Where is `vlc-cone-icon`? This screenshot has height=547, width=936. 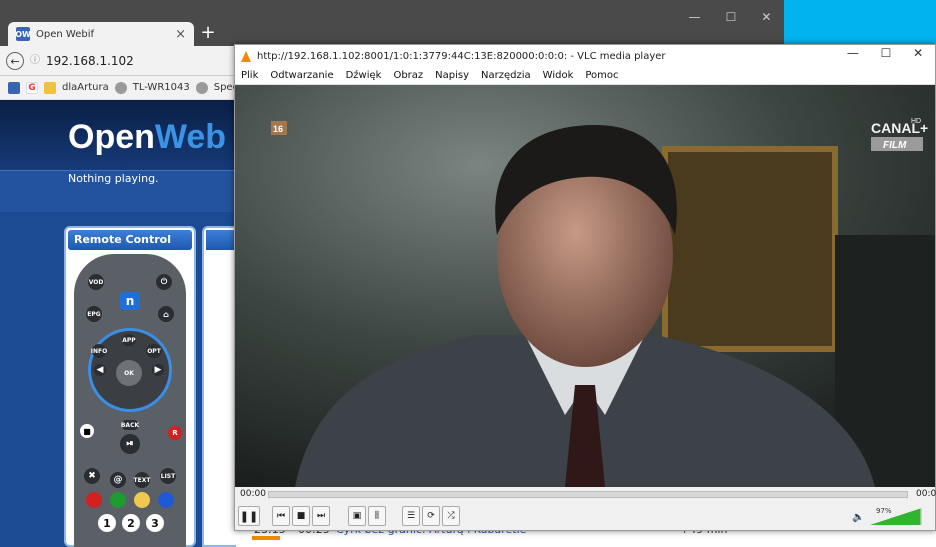
vlc-cone-icon is located at coordinates (246, 56).